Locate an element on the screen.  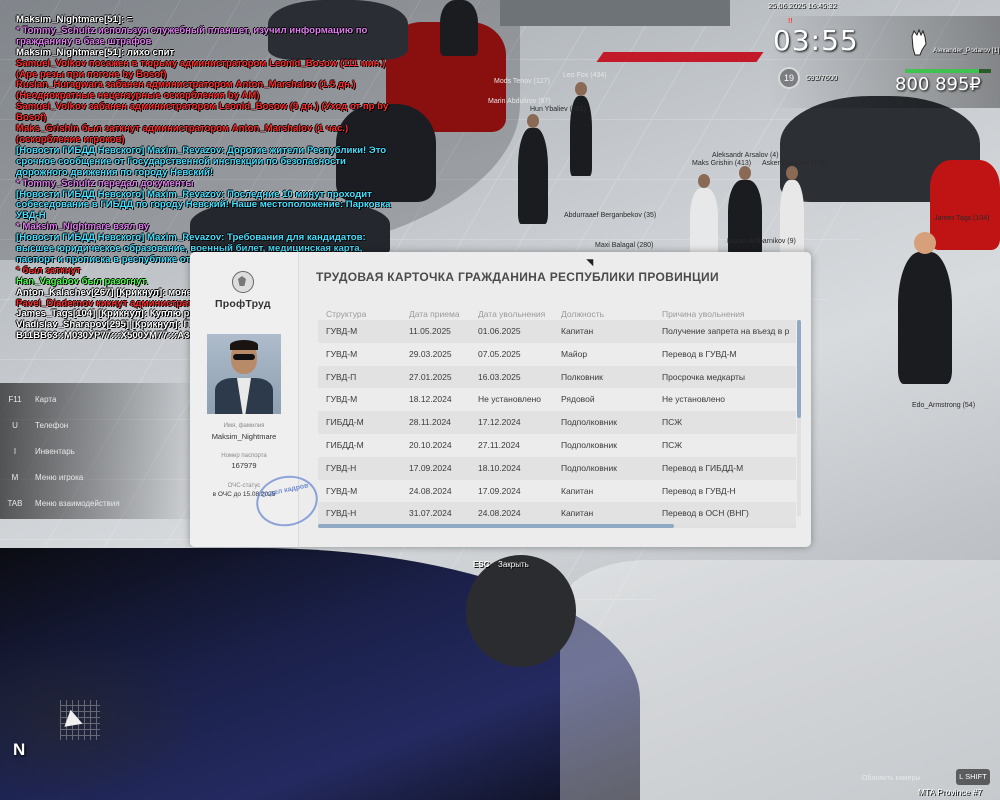
citizen-photo is located at coordinates (244, 374).